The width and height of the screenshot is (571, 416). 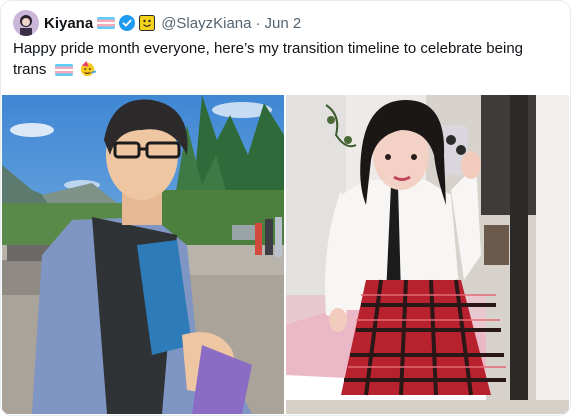 I want to click on tweet-header: Kiyana @SlayzKiana · Jun 2, so click(x=157, y=23).